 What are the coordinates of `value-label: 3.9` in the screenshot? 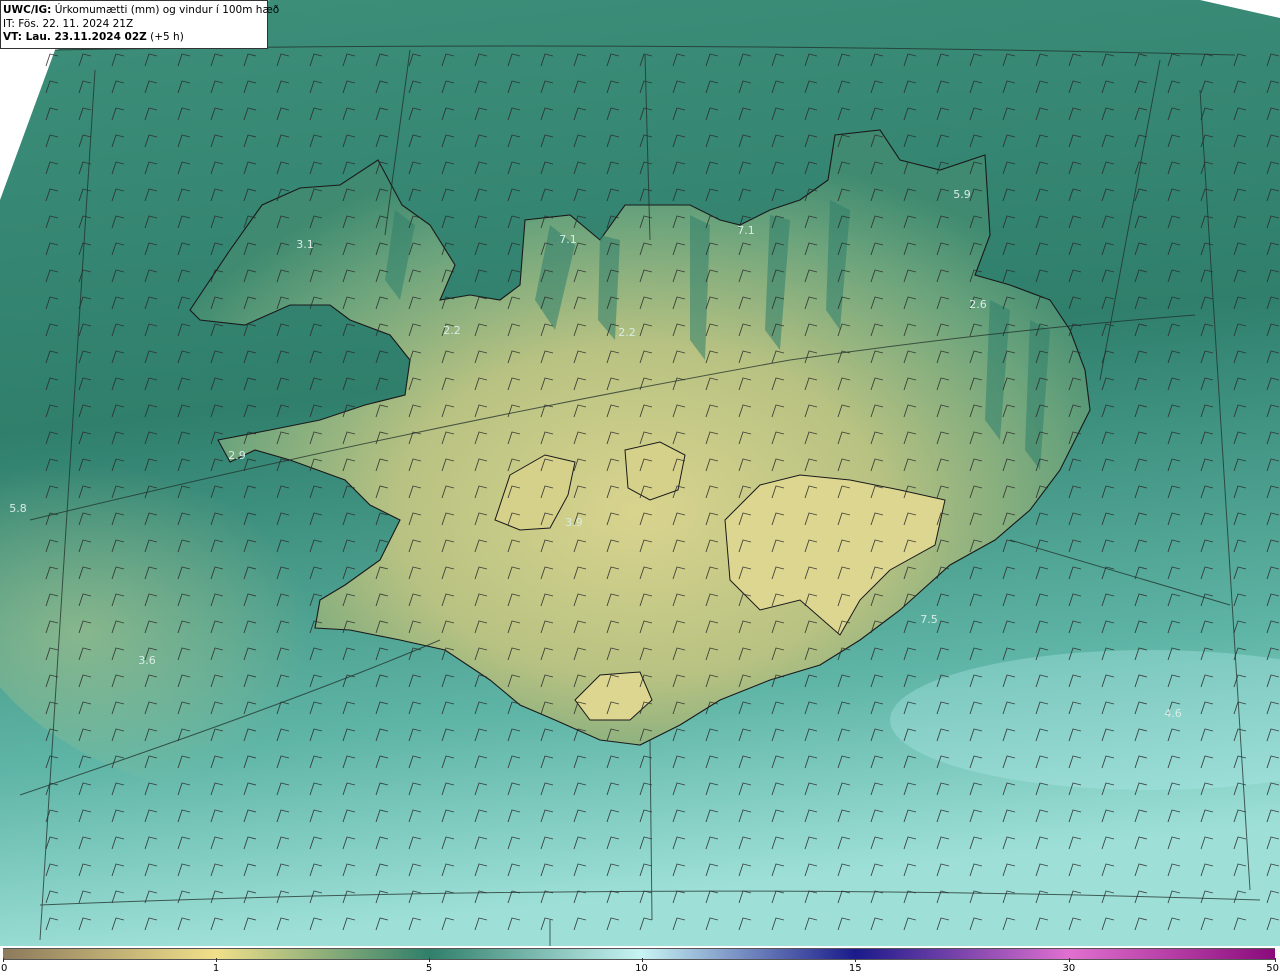 It's located at (574, 522).